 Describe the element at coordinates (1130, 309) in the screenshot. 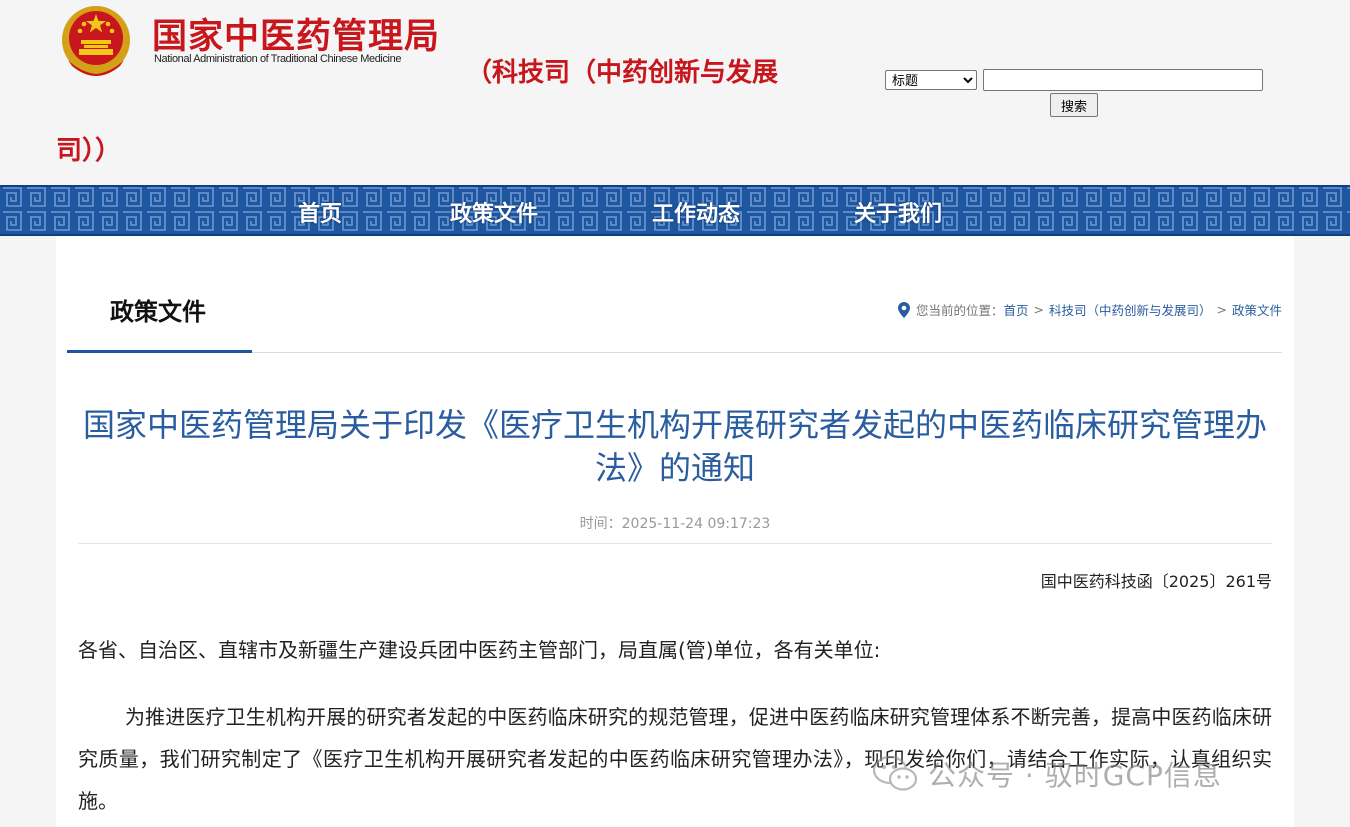

I see `breadcrumb-link-department: 科技司（中药创新与发展司）` at that location.